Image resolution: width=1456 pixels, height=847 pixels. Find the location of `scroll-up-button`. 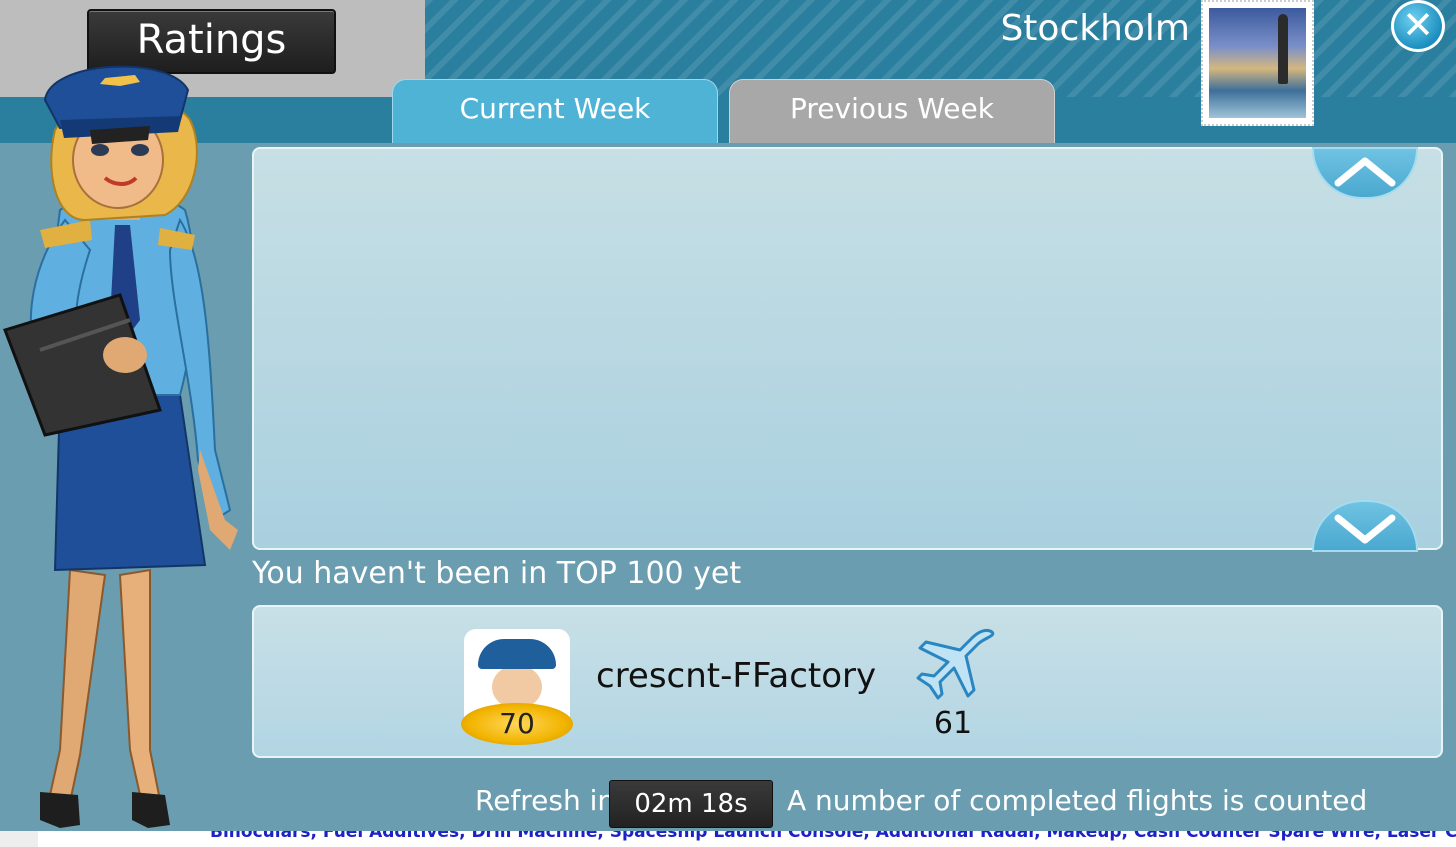

scroll-up-button is located at coordinates (1365, 173).